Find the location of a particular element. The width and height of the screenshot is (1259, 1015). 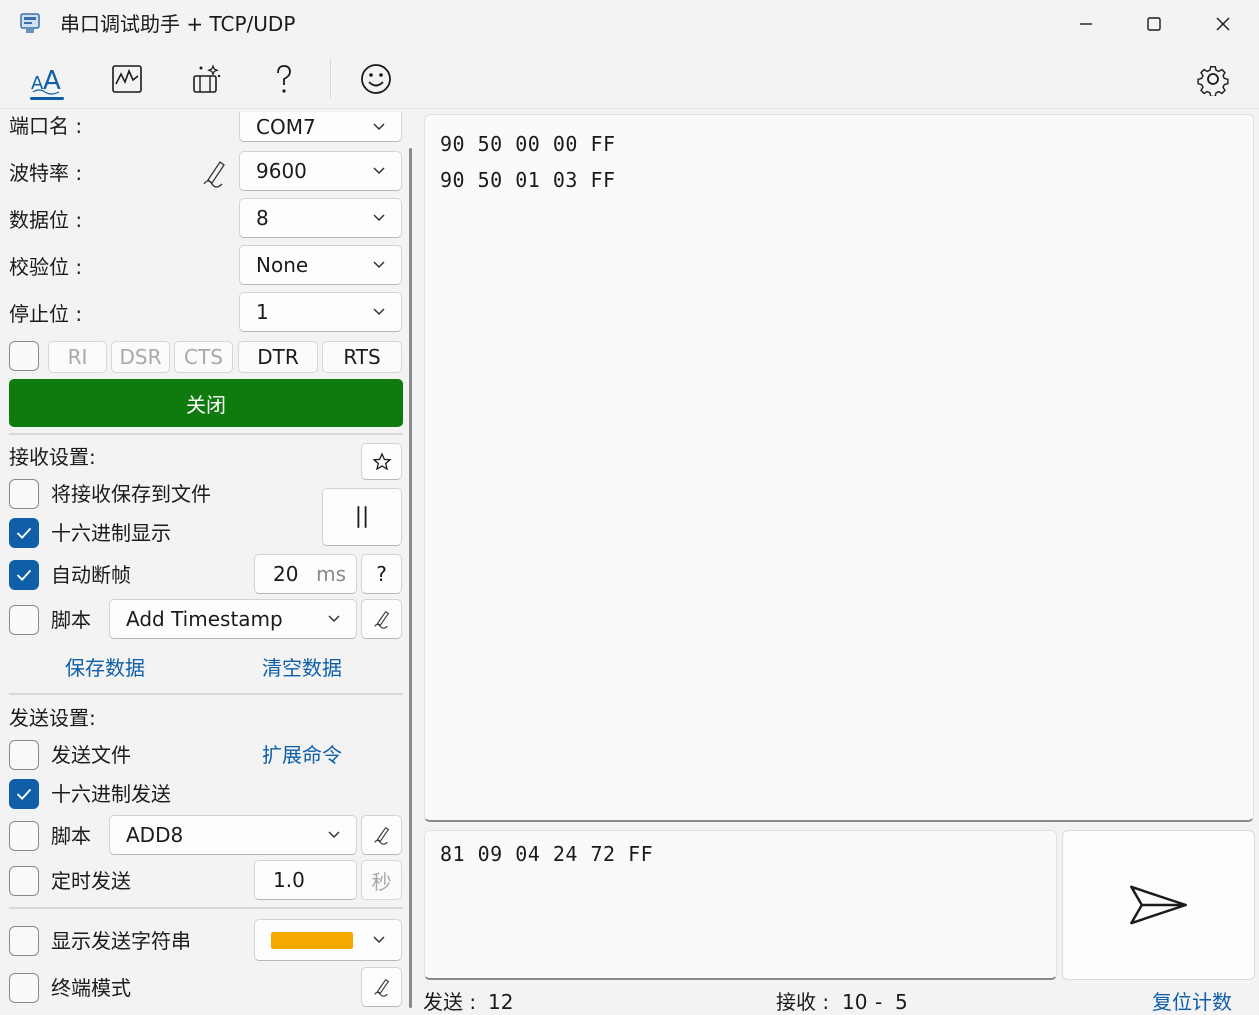

frame-timeout-input: 20 ms is located at coordinates (305, 574).